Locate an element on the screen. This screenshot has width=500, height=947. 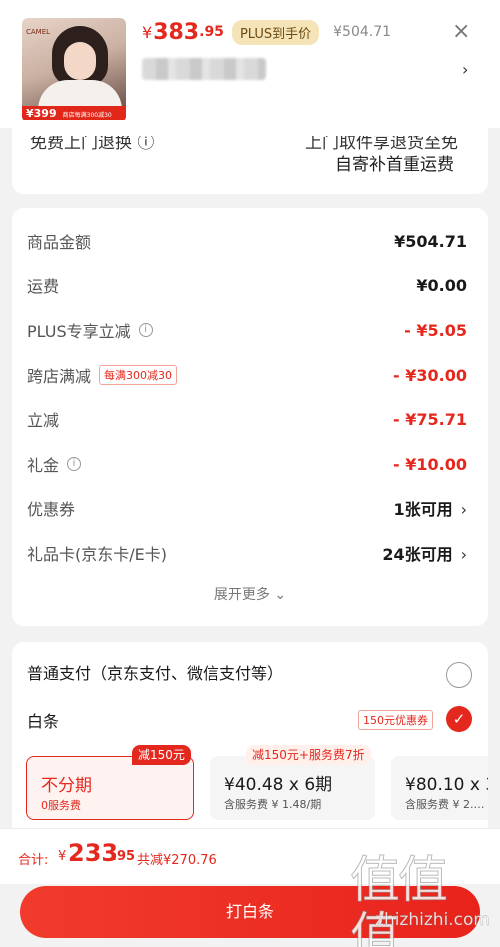
shipping-card: 免费上门退换 ⓘ 上门取件享退货至免 自寄补首重运费 is located at coordinates (250, 157).